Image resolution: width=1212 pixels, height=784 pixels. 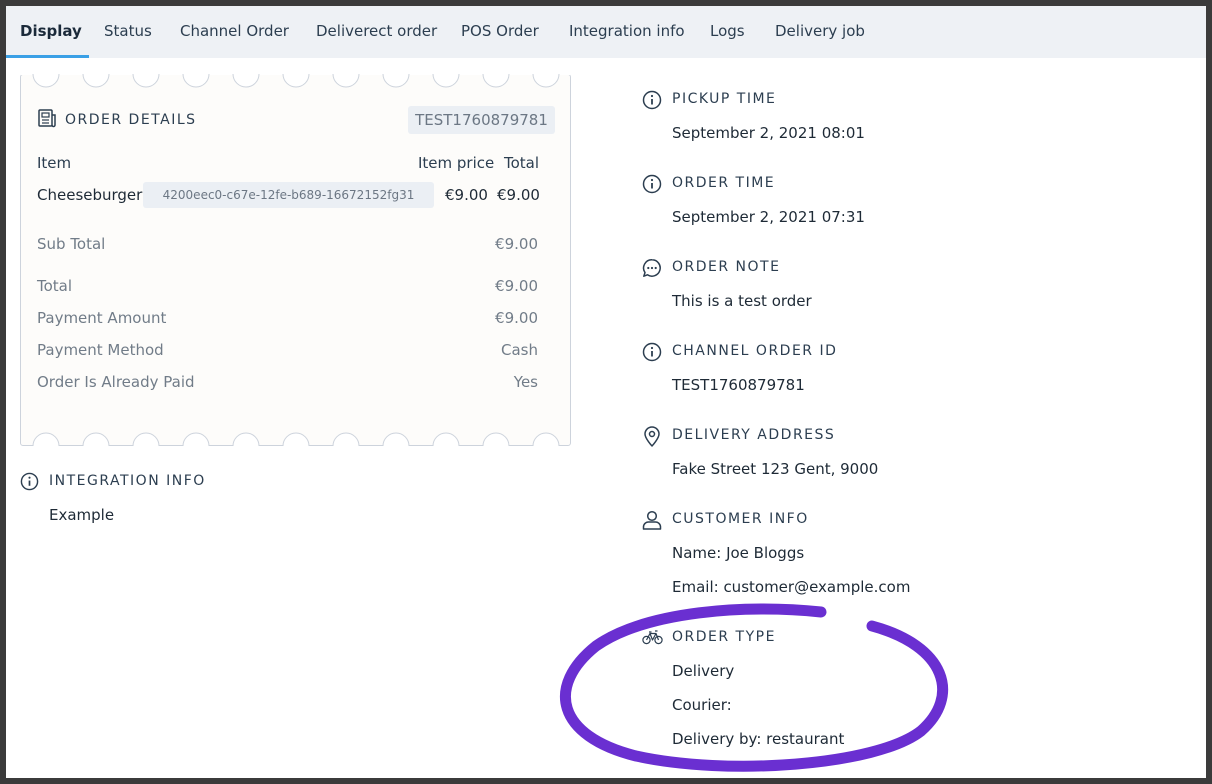 What do you see at coordinates (90, 195) in the screenshot?
I see `item-name: Cheeseburger` at bounding box center [90, 195].